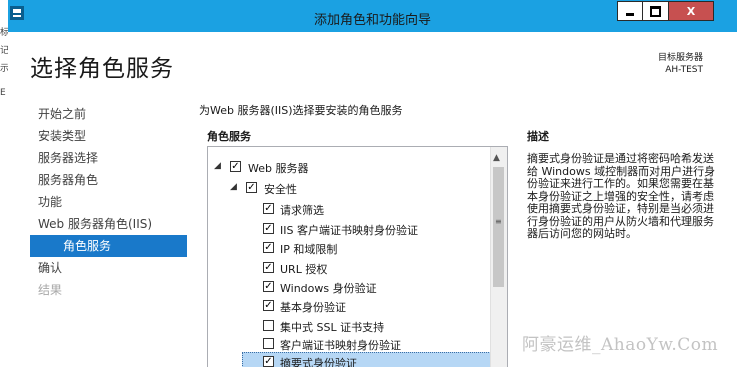 The image size is (737, 367). Describe the element at coordinates (3, 93) in the screenshot. I see `strip-mark: E` at that location.